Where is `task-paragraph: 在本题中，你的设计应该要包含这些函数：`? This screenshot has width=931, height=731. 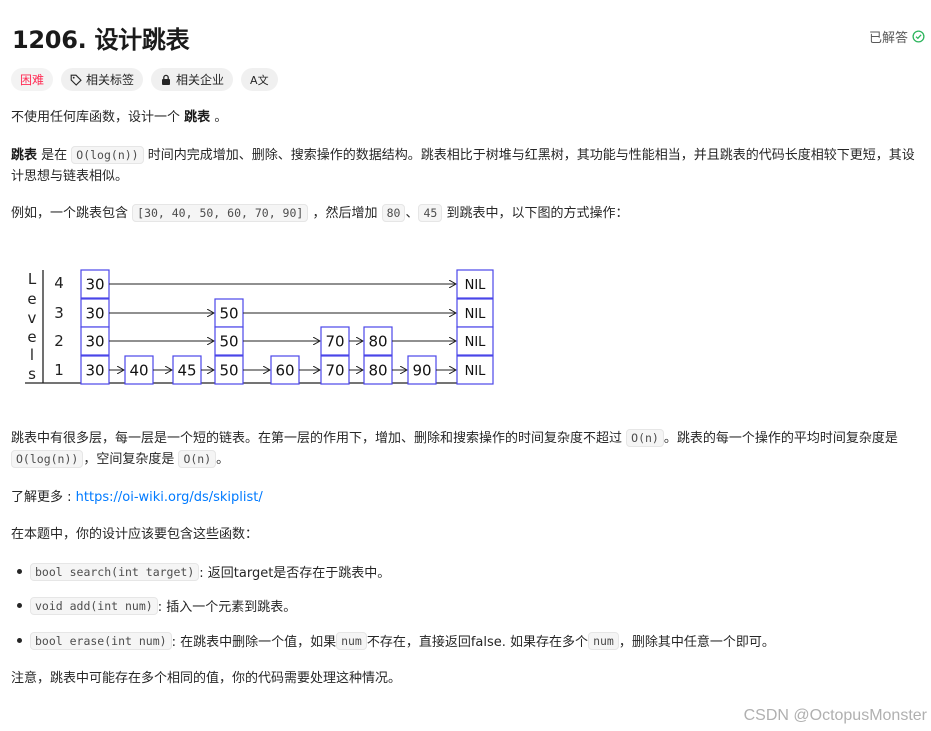 task-paragraph: 在本题中，你的设计应该要包含这些函数： is located at coordinates (135, 534).